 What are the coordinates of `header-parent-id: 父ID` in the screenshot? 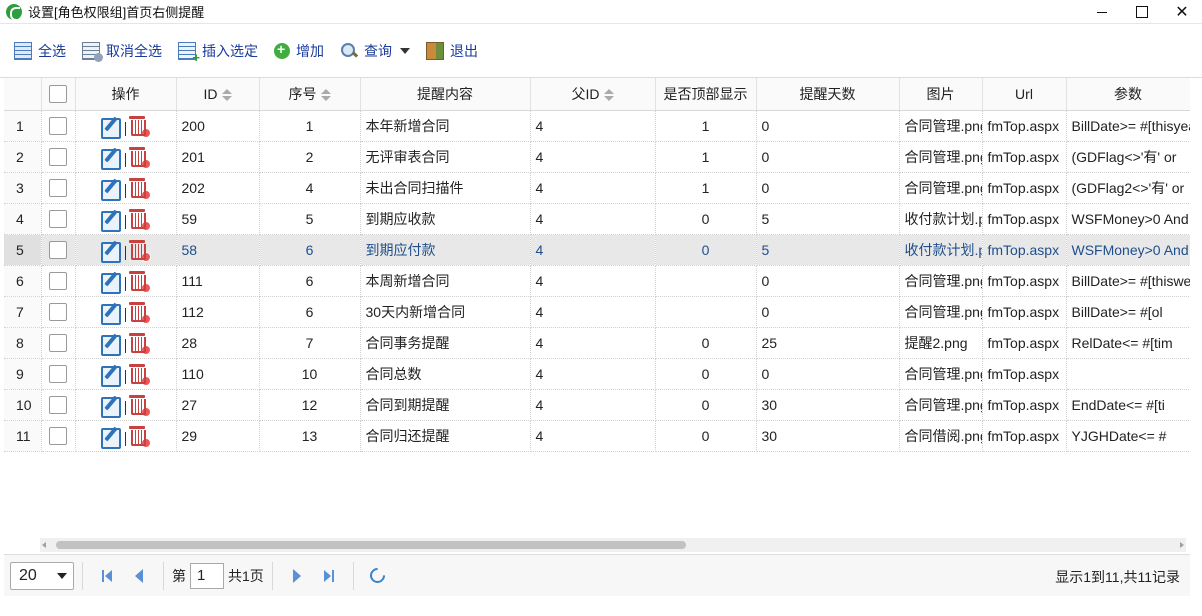 It's located at (593, 94).